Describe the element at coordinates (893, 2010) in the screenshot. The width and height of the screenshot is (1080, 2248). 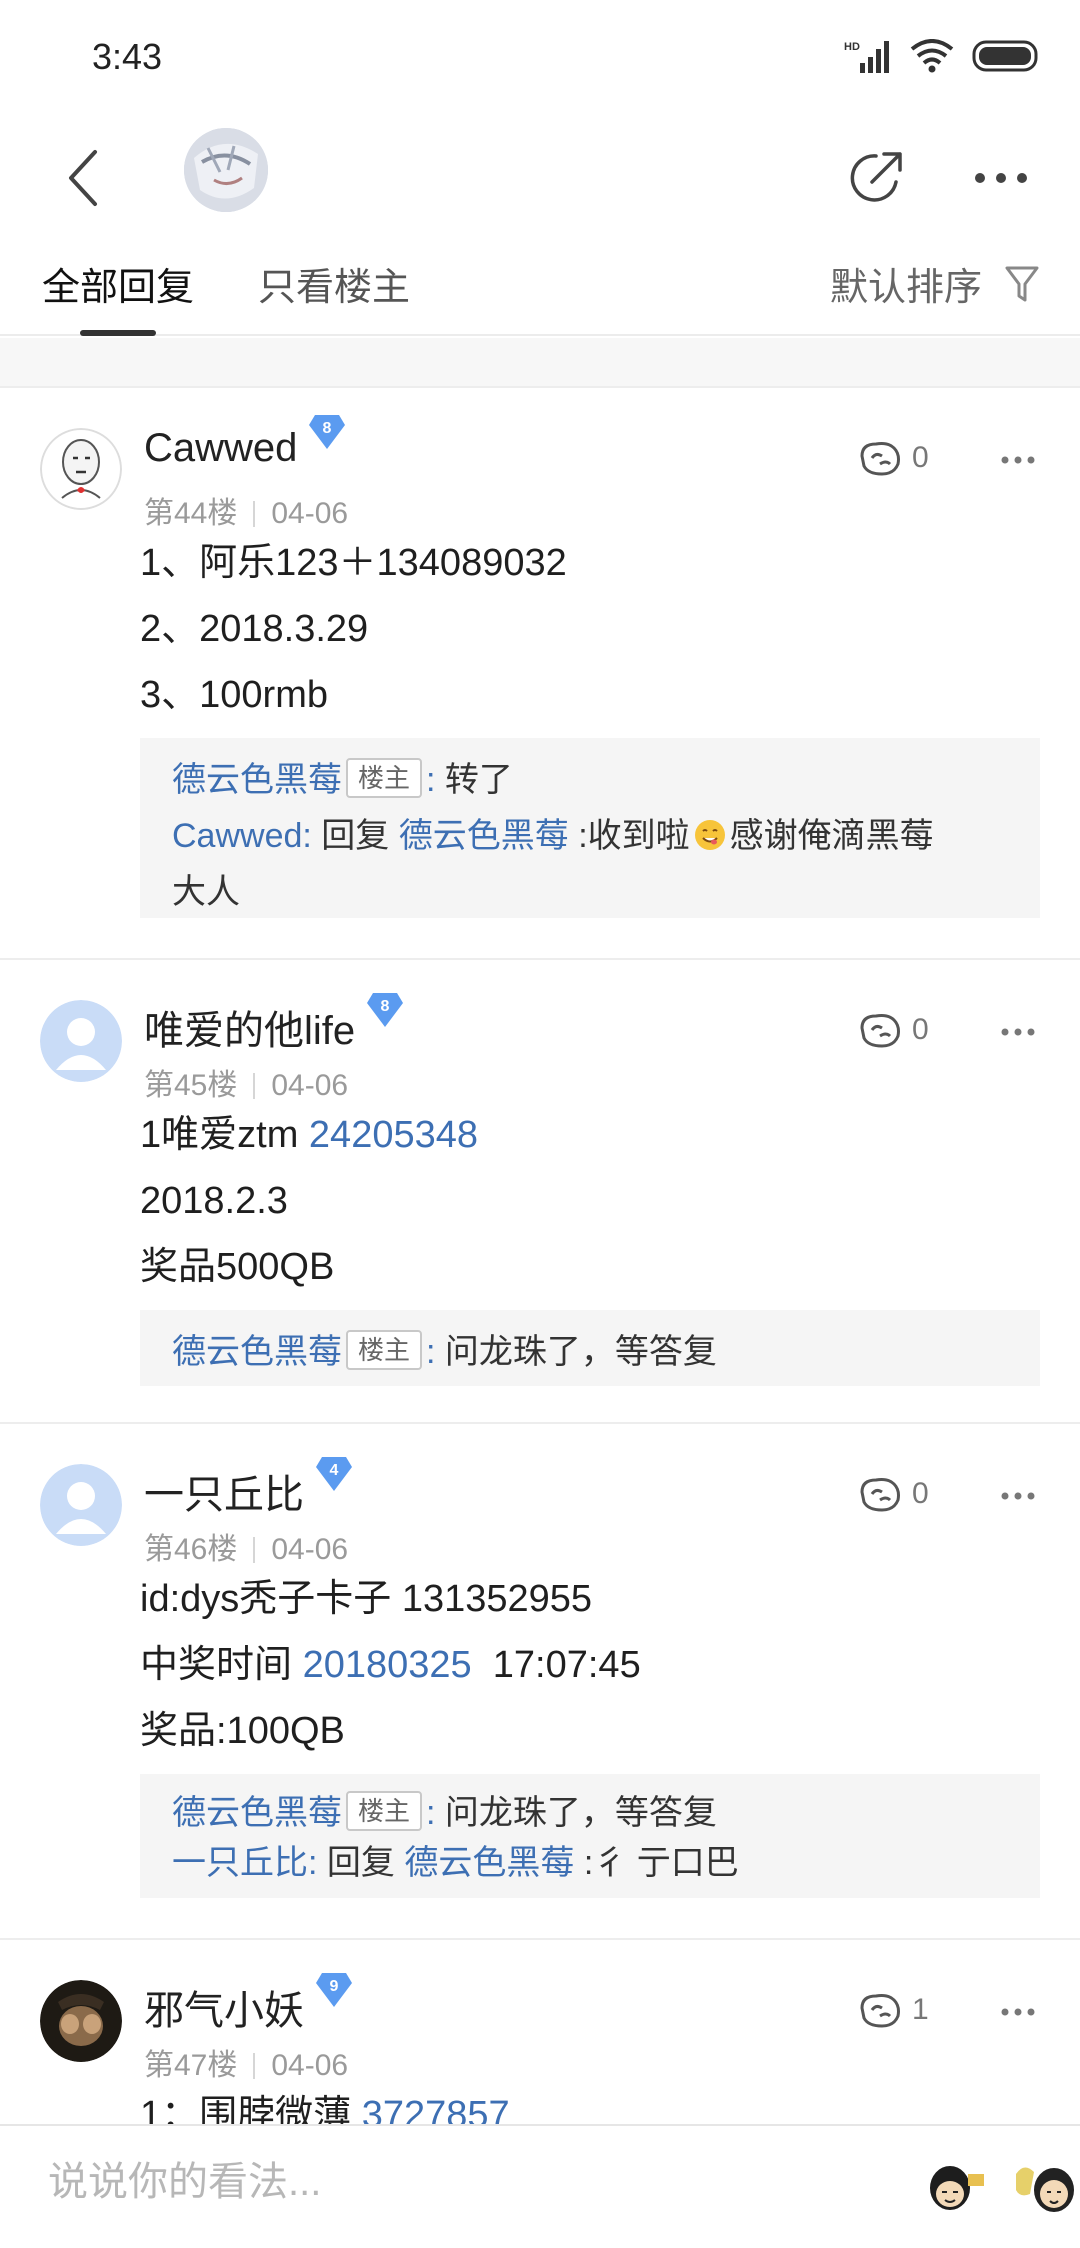
I see `like-button: 1` at that location.